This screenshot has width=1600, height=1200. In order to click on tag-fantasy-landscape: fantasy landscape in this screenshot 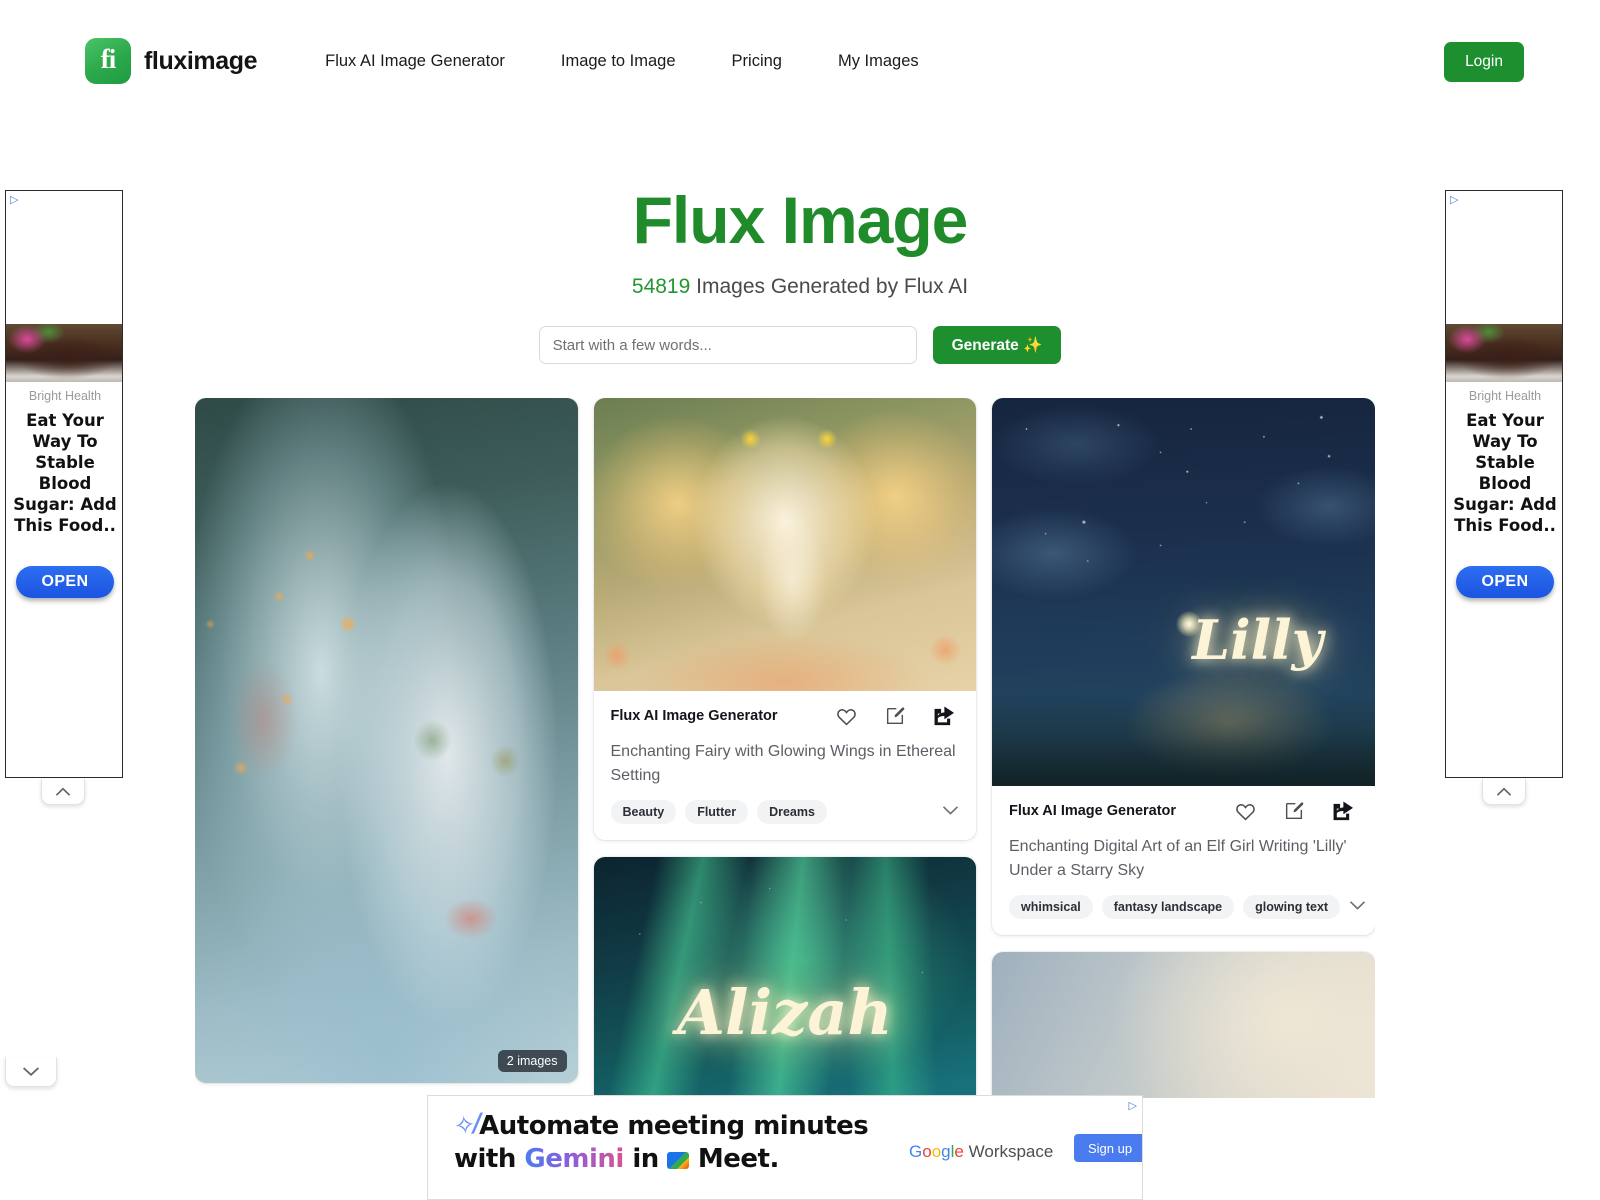, I will do `click(1168, 907)`.